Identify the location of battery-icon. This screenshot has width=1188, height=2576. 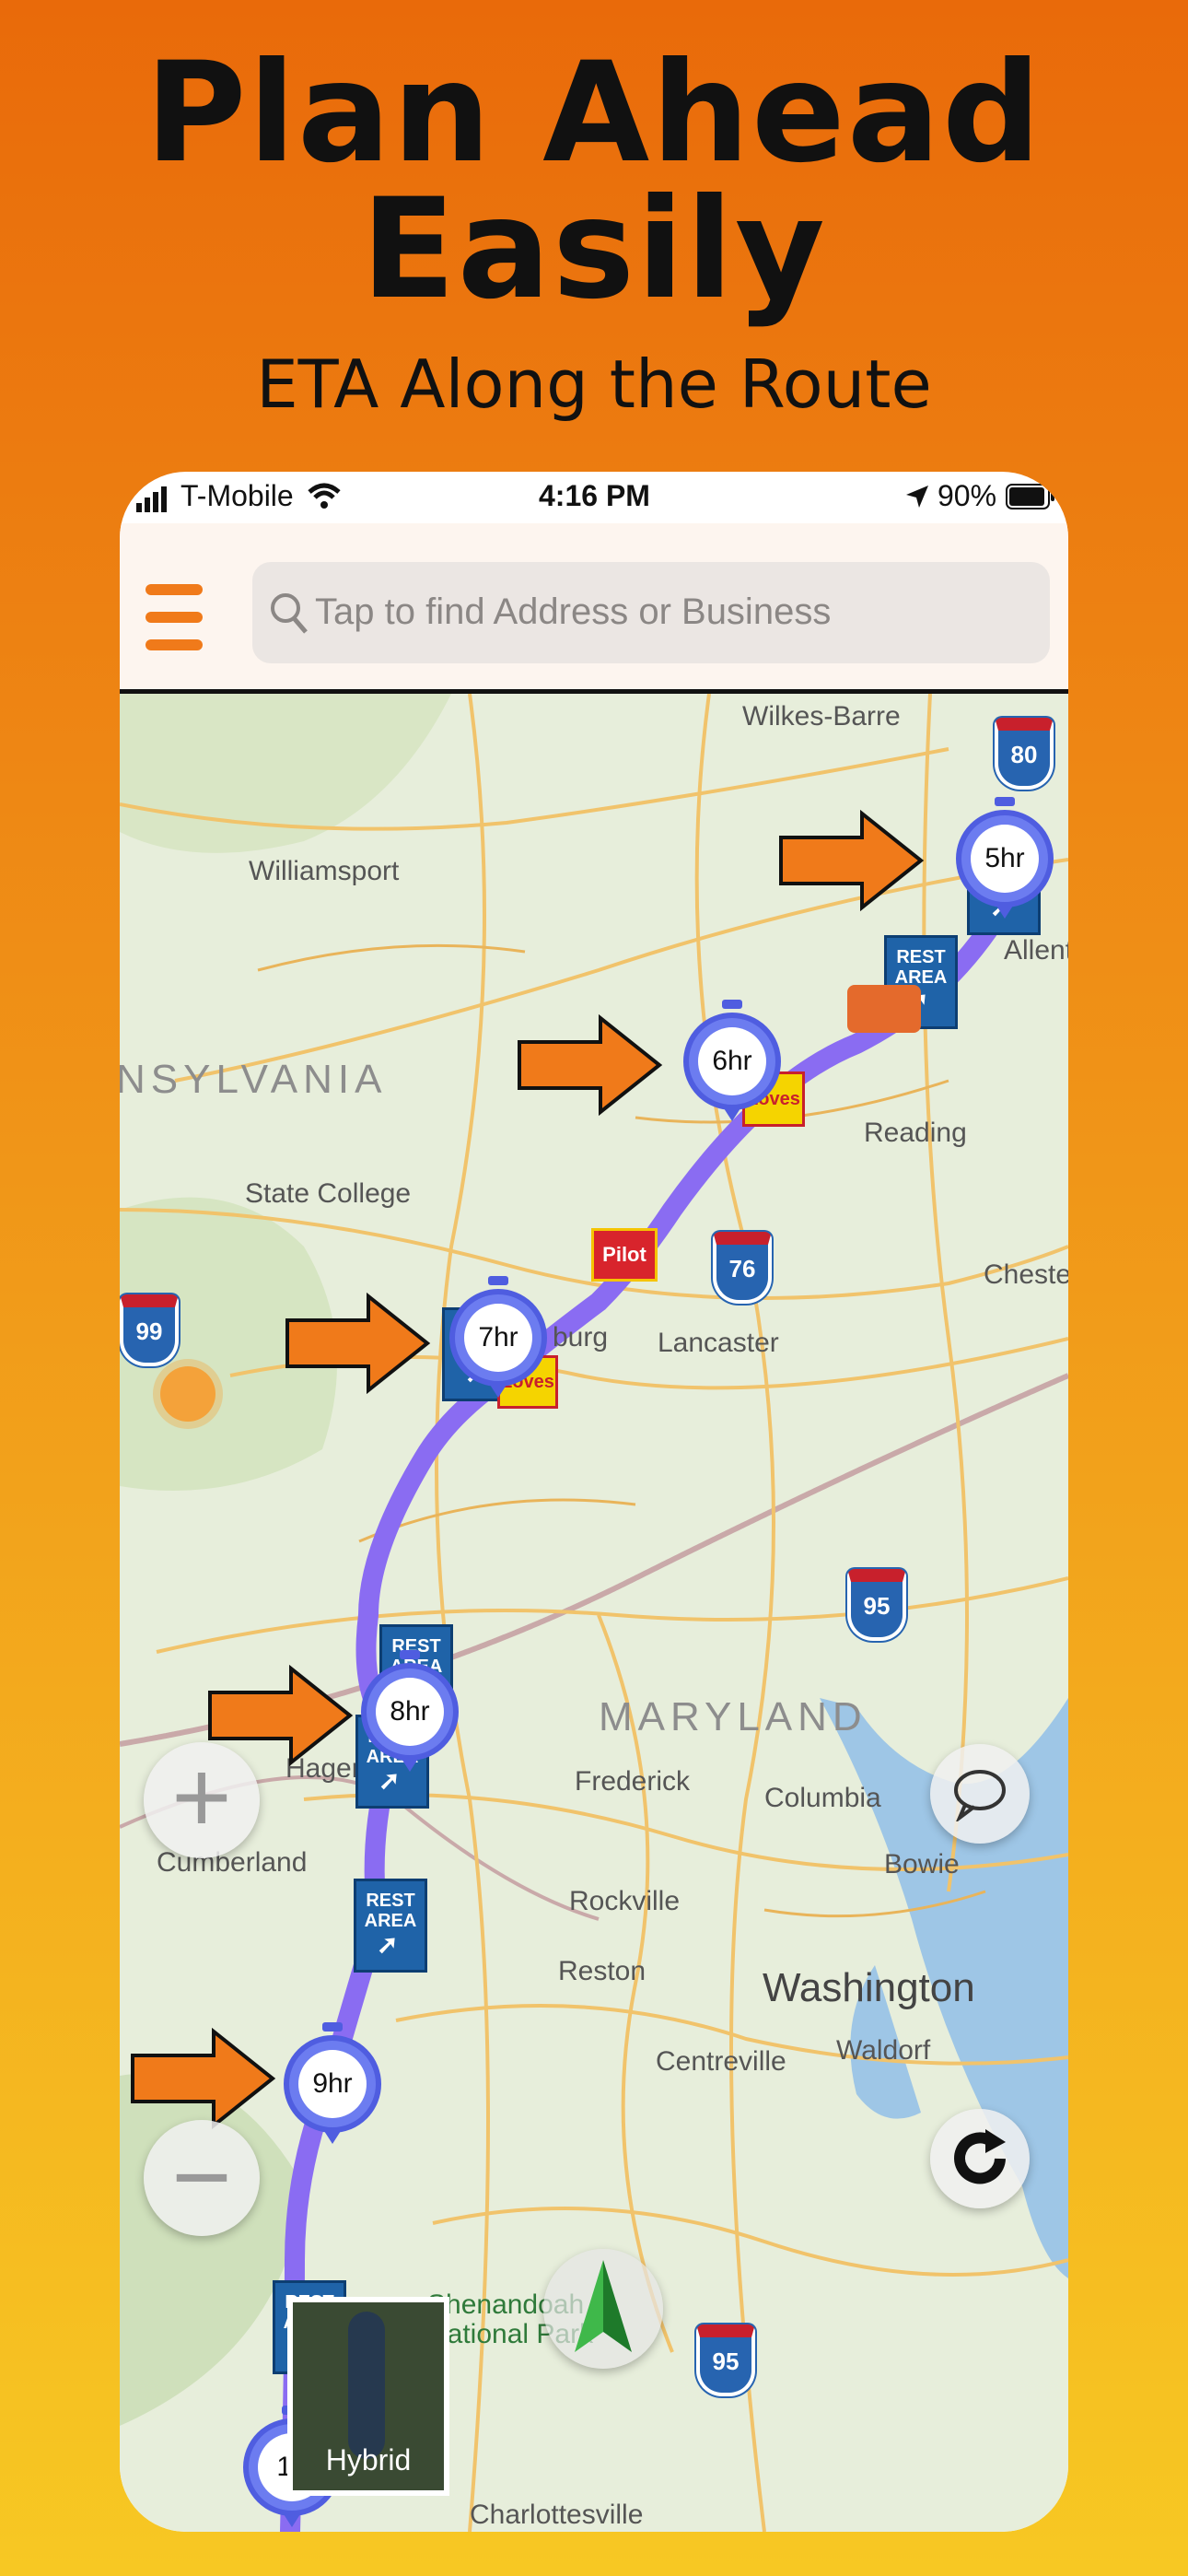
(1030, 500).